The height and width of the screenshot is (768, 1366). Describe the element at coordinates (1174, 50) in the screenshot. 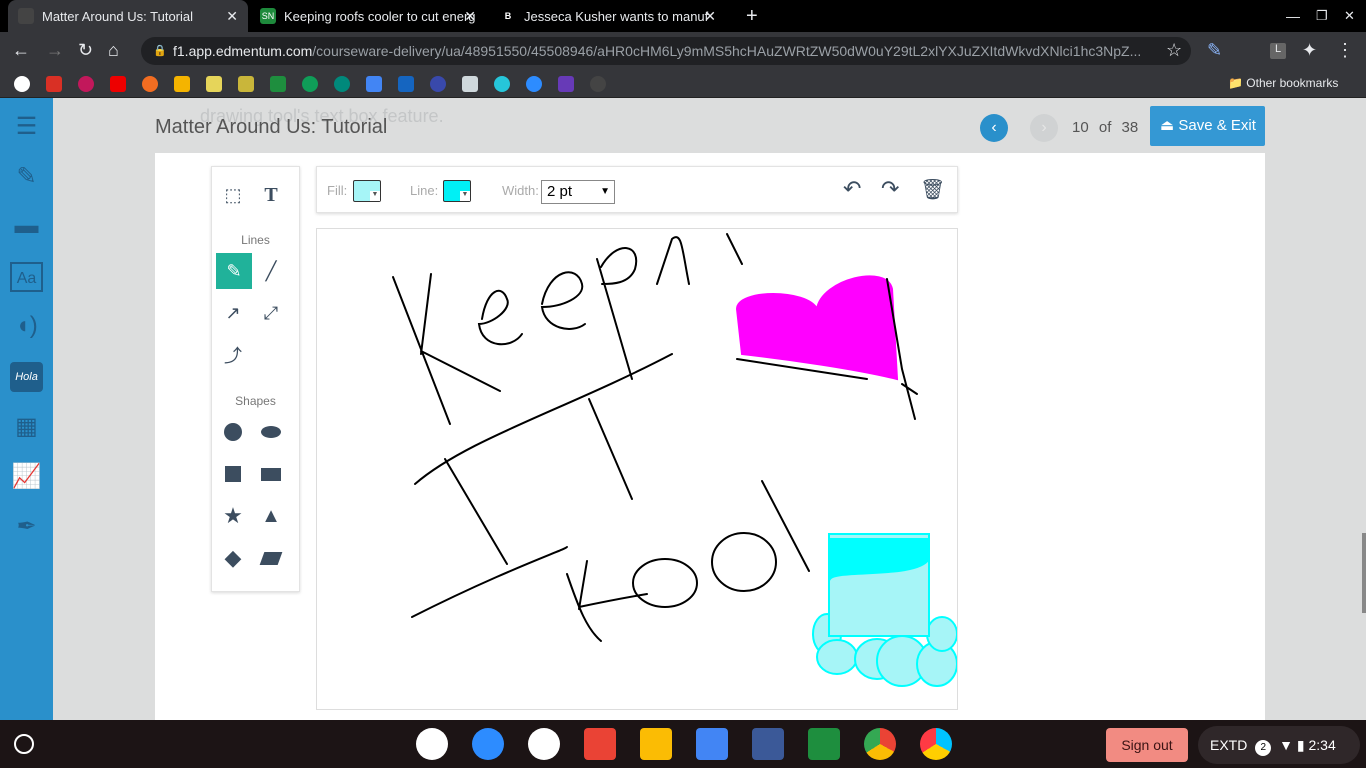

I see `bookmark-star-icon: ☆` at that location.